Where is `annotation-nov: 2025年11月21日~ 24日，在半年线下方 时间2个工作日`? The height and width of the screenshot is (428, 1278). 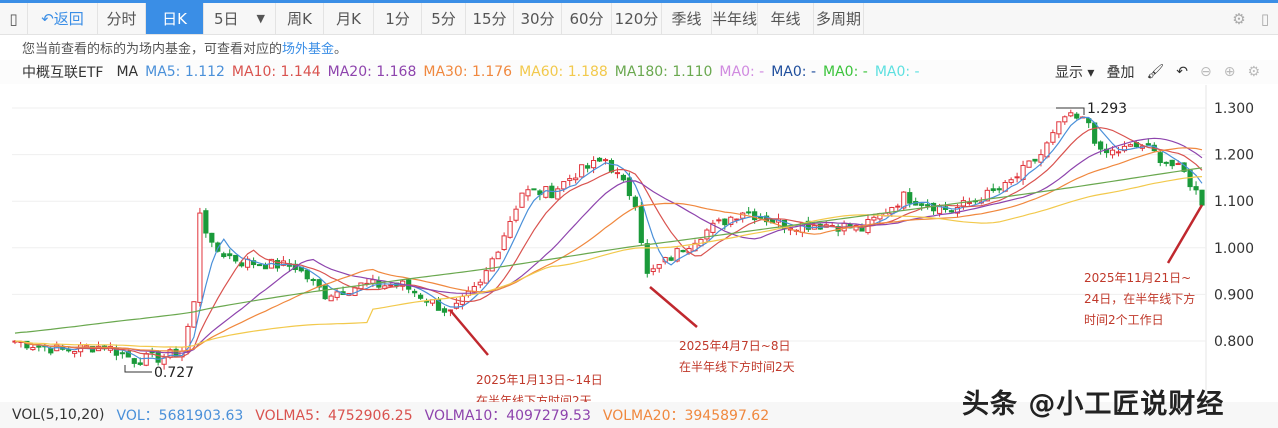
annotation-nov: 2025年11月21日~ 24日，在半年线下方 时间2个工作日 is located at coordinates (1139, 299).